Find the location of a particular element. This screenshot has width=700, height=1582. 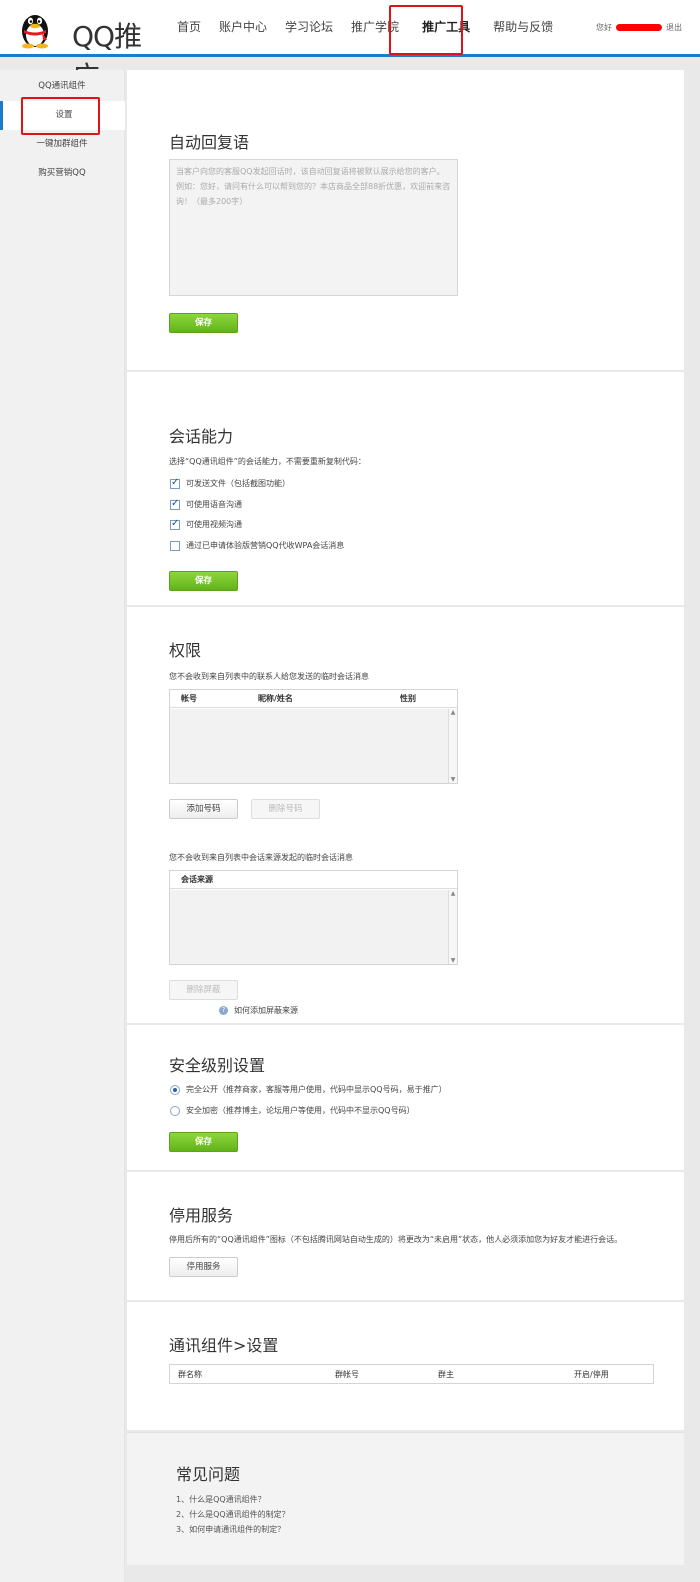

session-save-button: 保存 is located at coordinates (203, 581).